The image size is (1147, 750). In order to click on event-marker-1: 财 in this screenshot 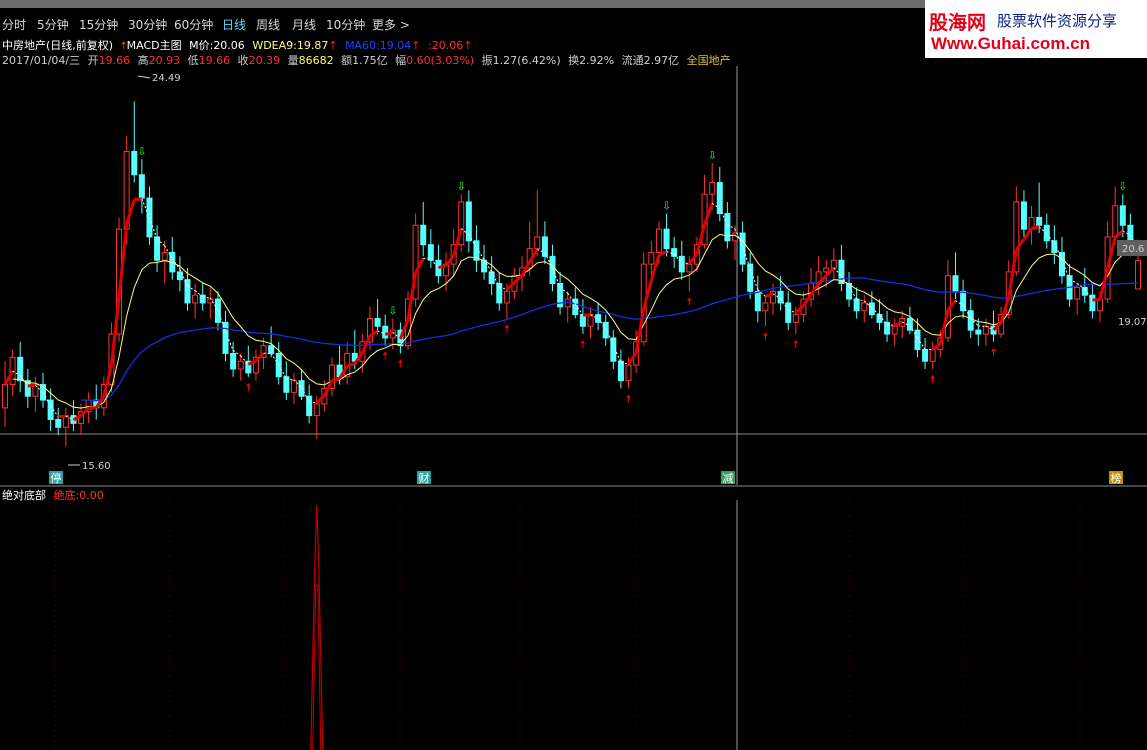, I will do `click(424, 478)`.